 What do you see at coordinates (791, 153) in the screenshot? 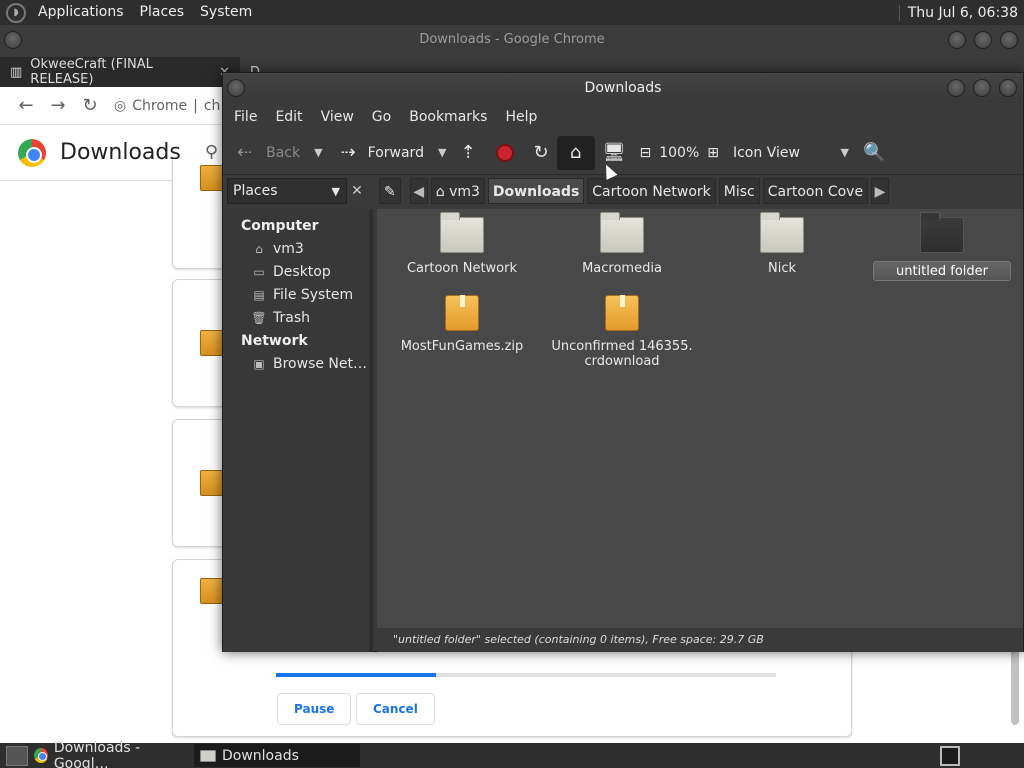
I see `view-mode-select: Icon View ▼` at bounding box center [791, 153].